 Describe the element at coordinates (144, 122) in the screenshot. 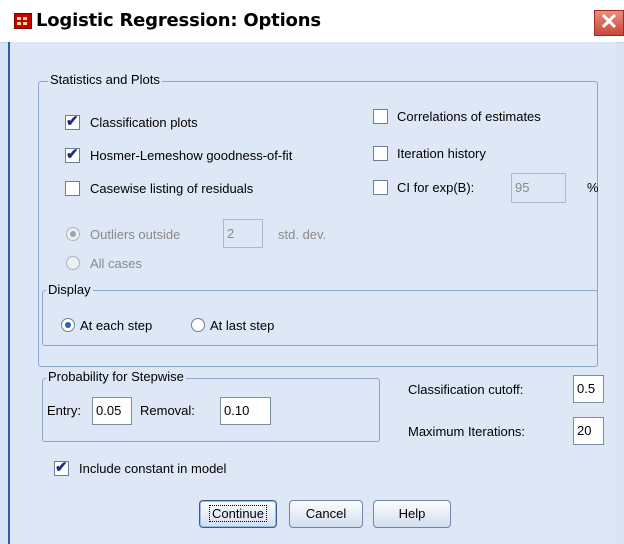

I see `classification-plots-label: Classification plots` at that location.